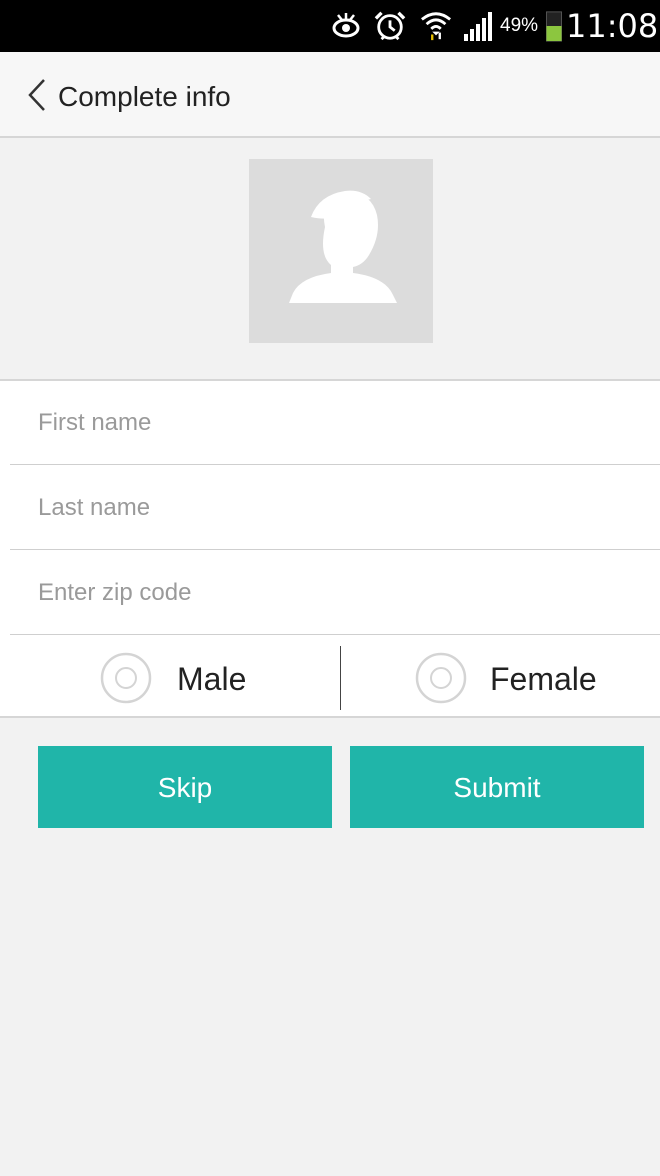 The height and width of the screenshot is (1176, 660). Describe the element at coordinates (338, 508) in the screenshot. I see `last-name-field` at that location.